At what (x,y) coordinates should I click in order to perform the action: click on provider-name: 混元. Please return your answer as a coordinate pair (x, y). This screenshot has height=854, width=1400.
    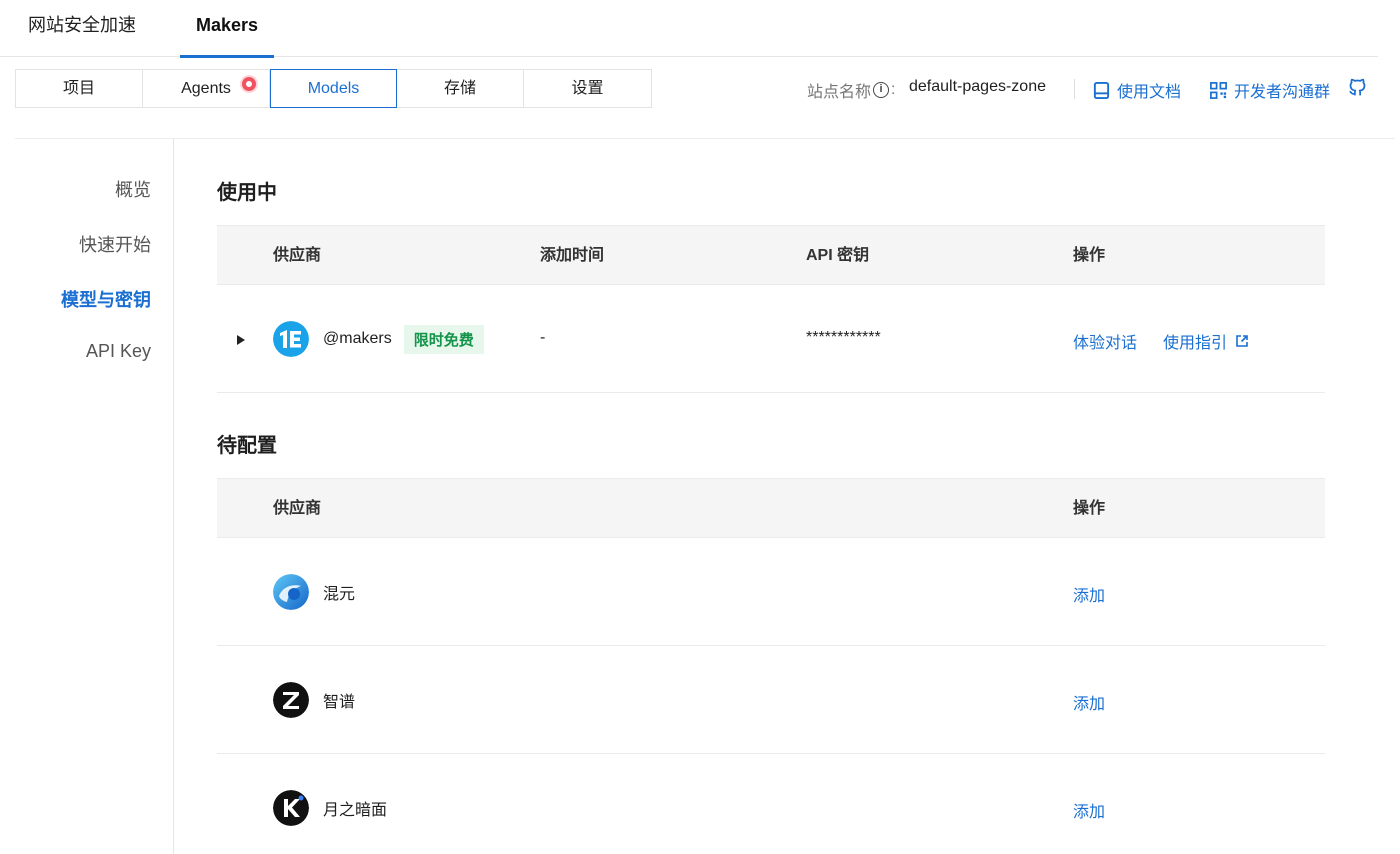
    Looking at the image, I should click on (339, 594).